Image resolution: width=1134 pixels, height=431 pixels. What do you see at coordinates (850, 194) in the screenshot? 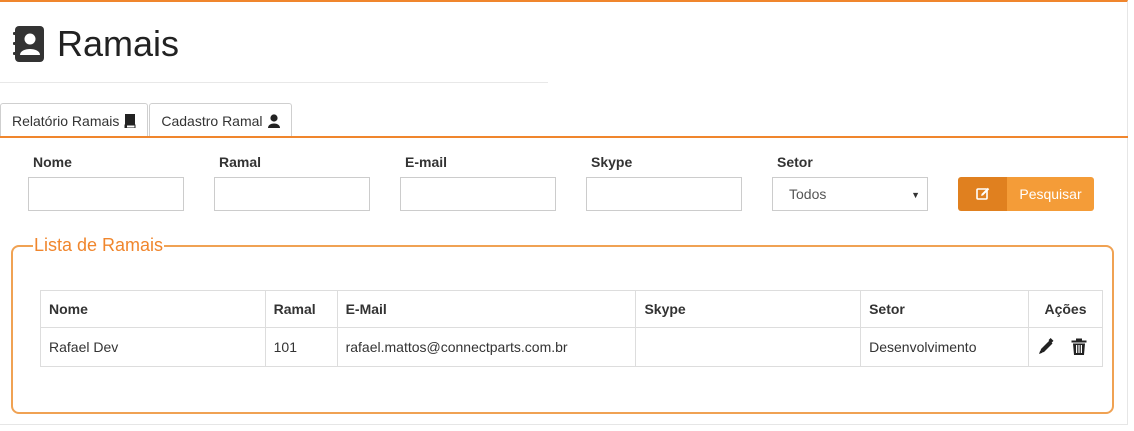
I see `setor-select: Todos ▼` at bounding box center [850, 194].